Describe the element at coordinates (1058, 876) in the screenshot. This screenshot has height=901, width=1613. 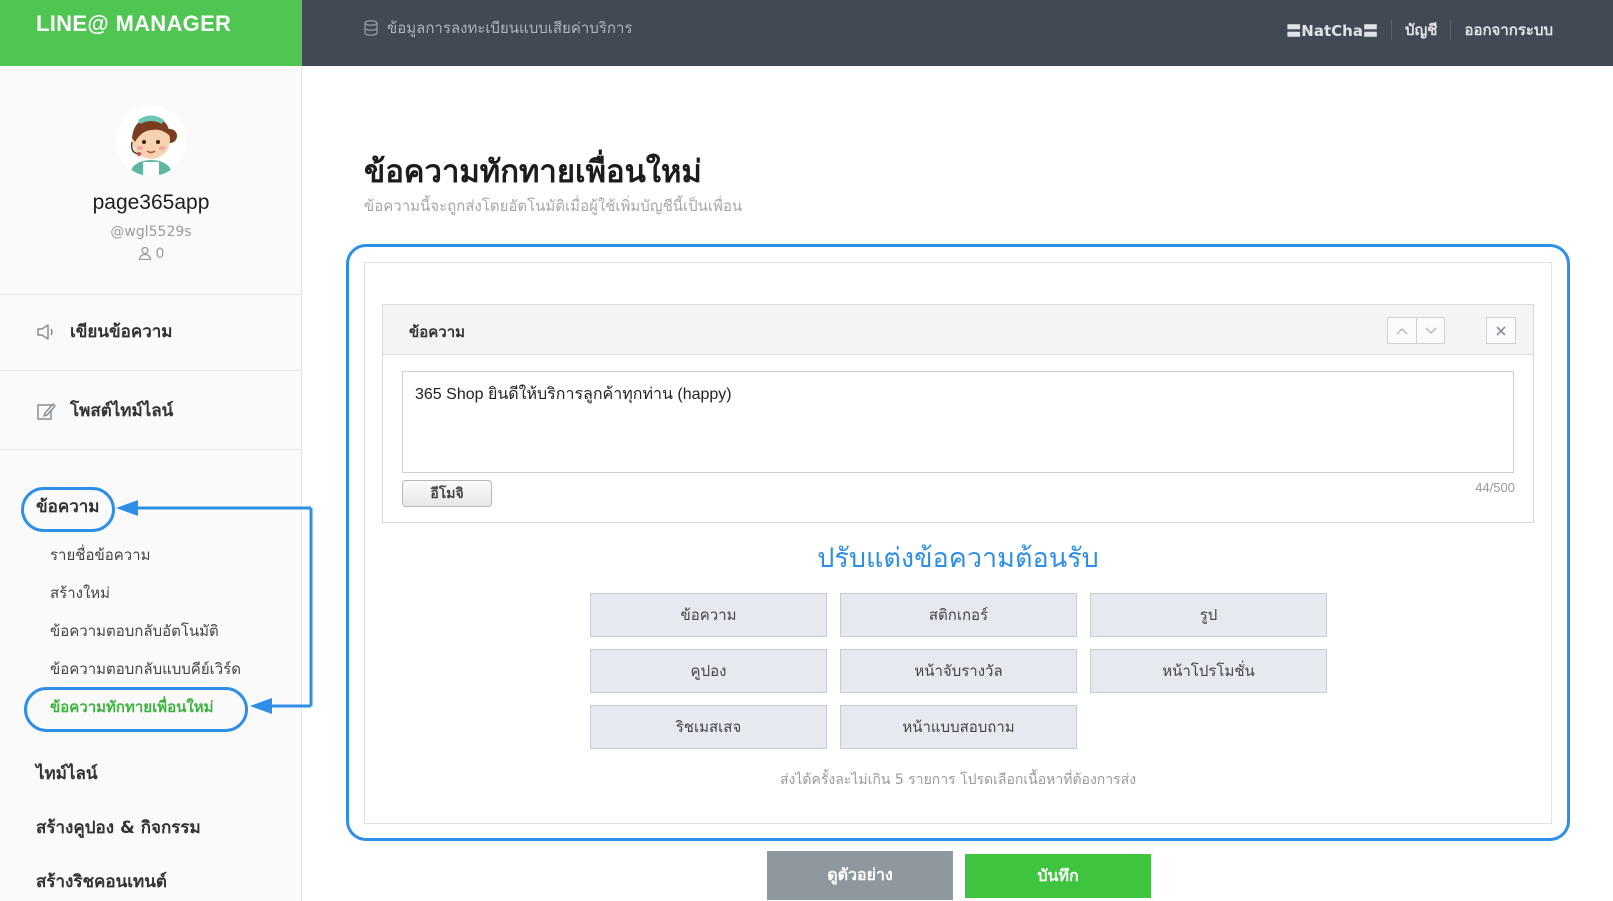
I see `save-button: บันทึก` at that location.